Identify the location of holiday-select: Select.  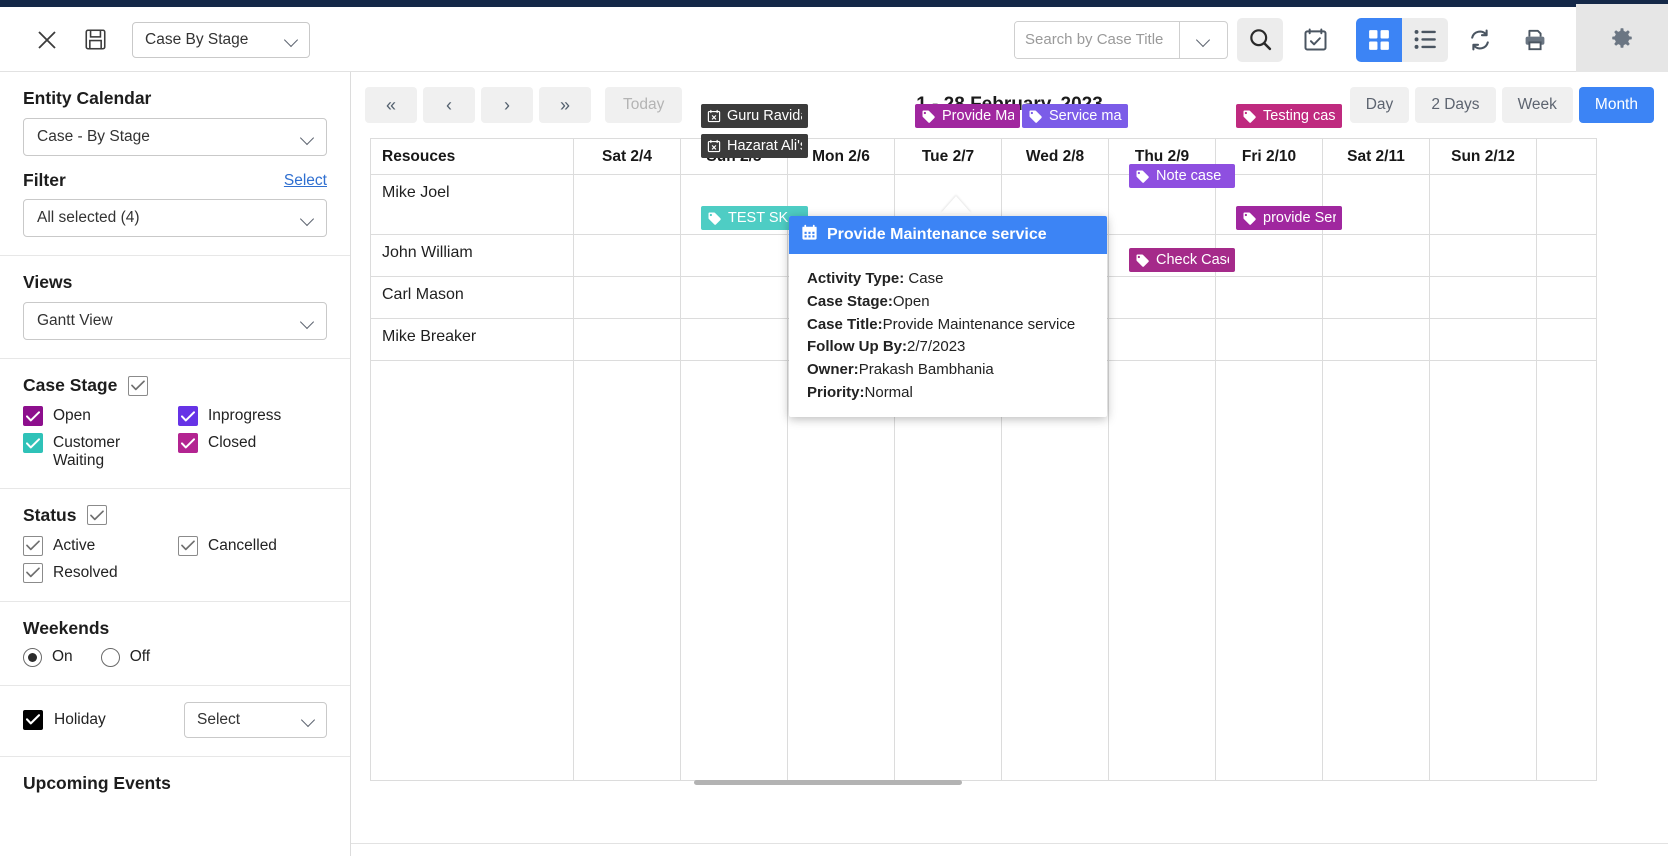
(255, 719).